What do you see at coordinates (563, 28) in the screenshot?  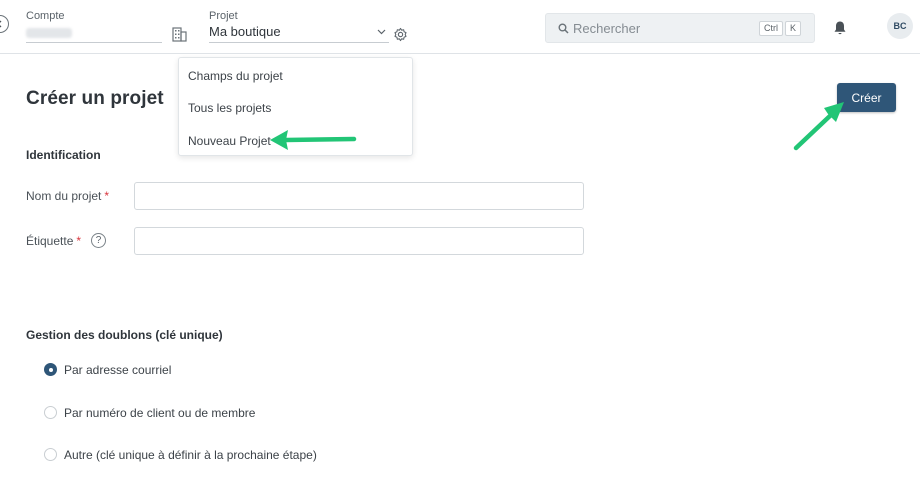 I see `search-icon` at bounding box center [563, 28].